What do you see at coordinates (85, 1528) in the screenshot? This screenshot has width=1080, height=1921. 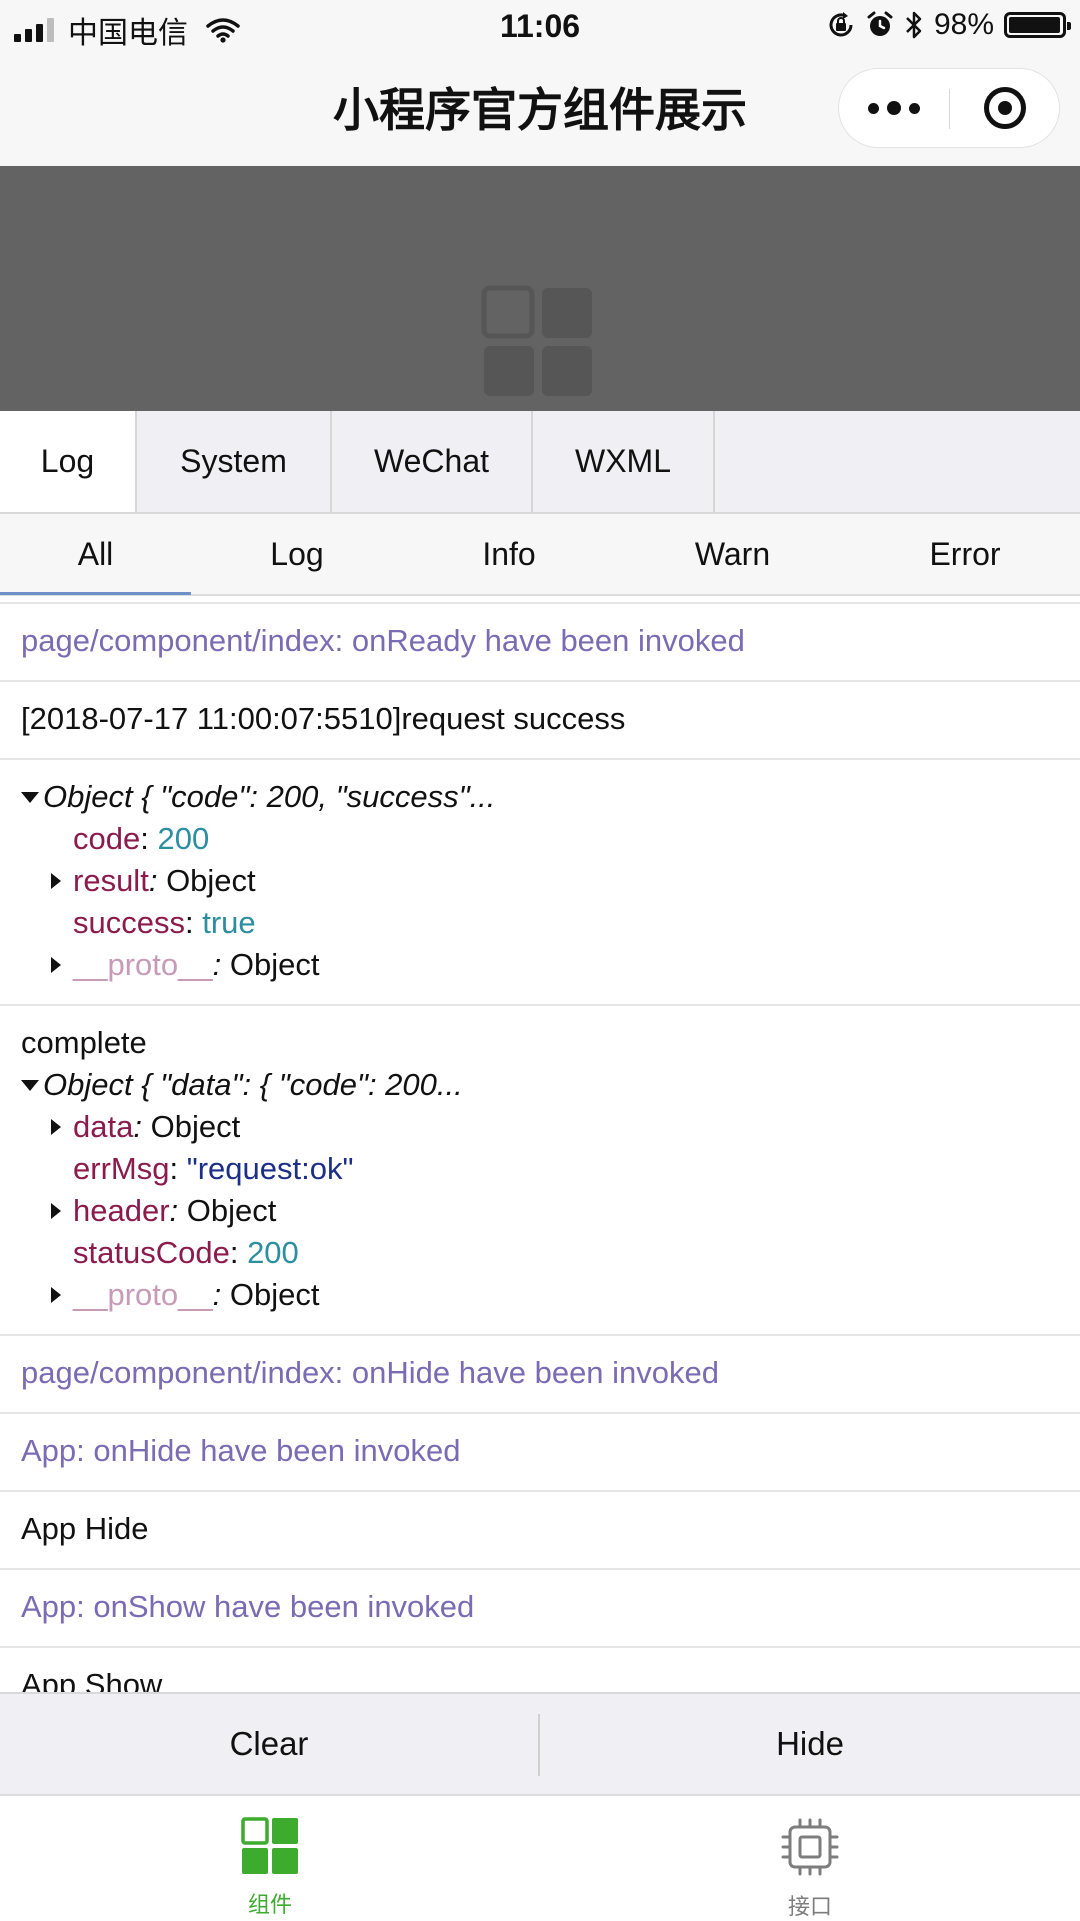 I see `log-text: App Hide` at bounding box center [85, 1528].